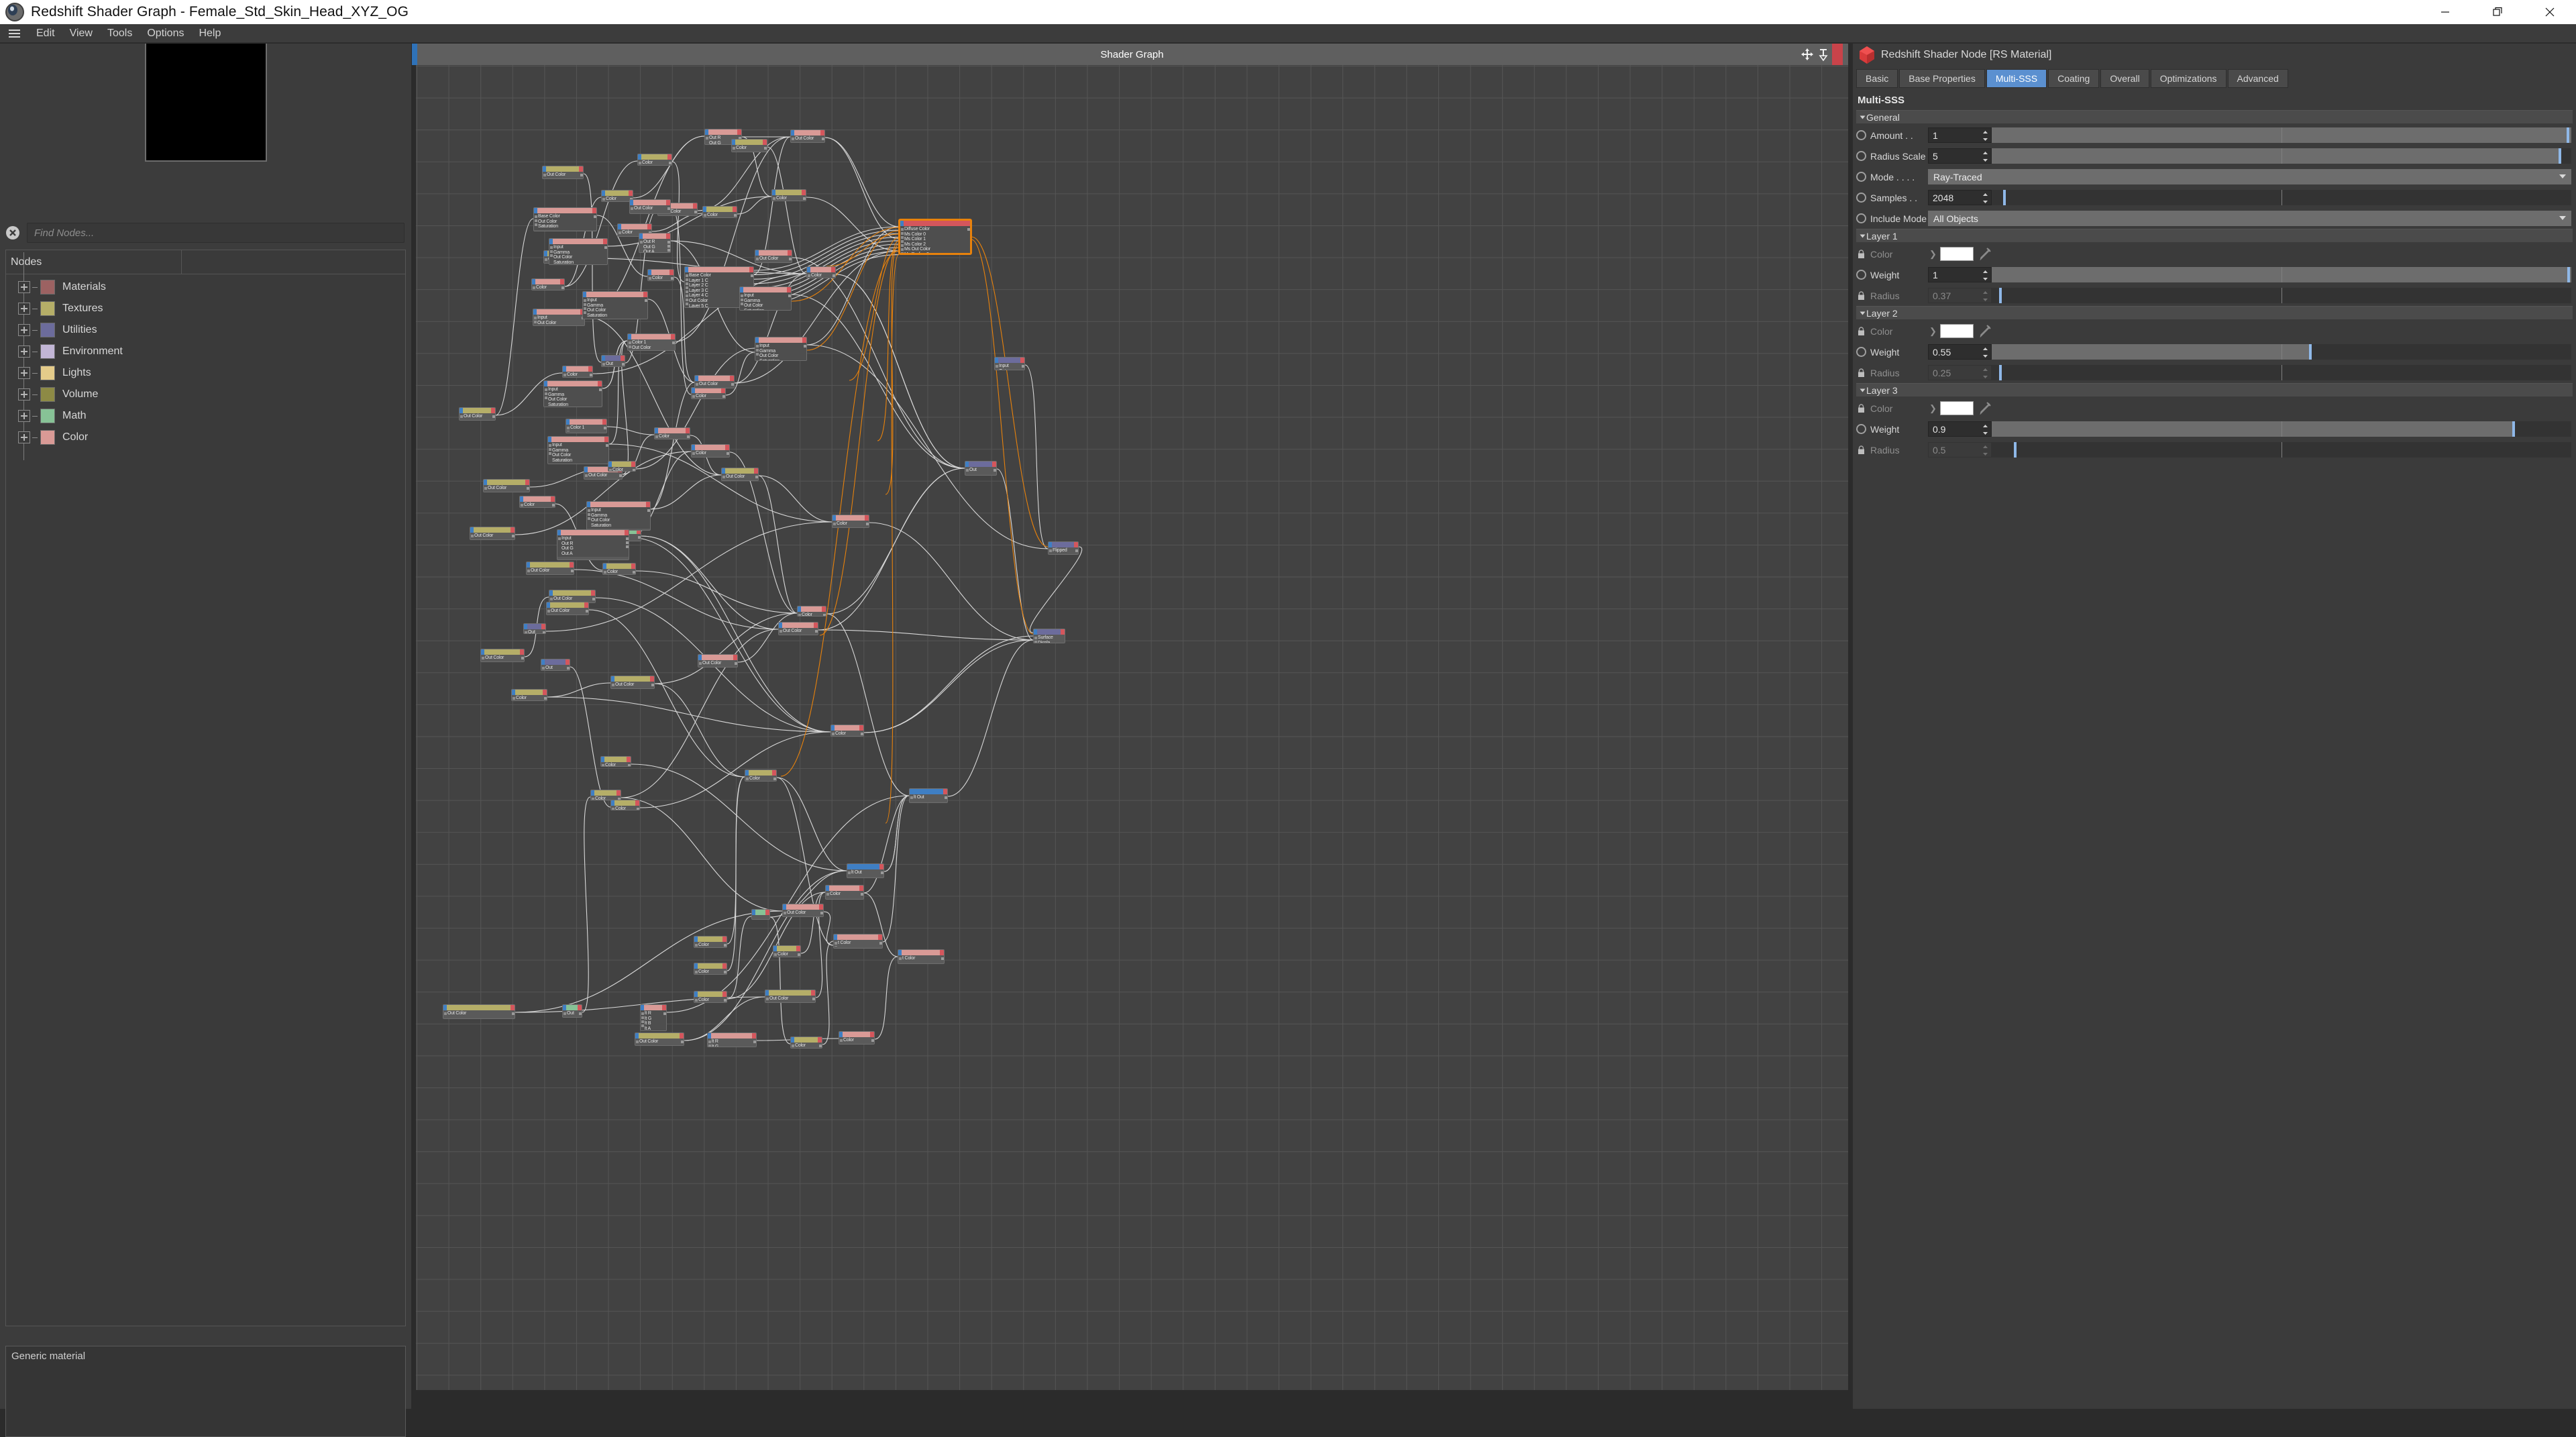 The width and height of the screenshot is (2576, 1437). What do you see at coordinates (655, 243) in the screenshot?
I see `shader-node: Out ROut GOut A` at bounding box center [655, 243].